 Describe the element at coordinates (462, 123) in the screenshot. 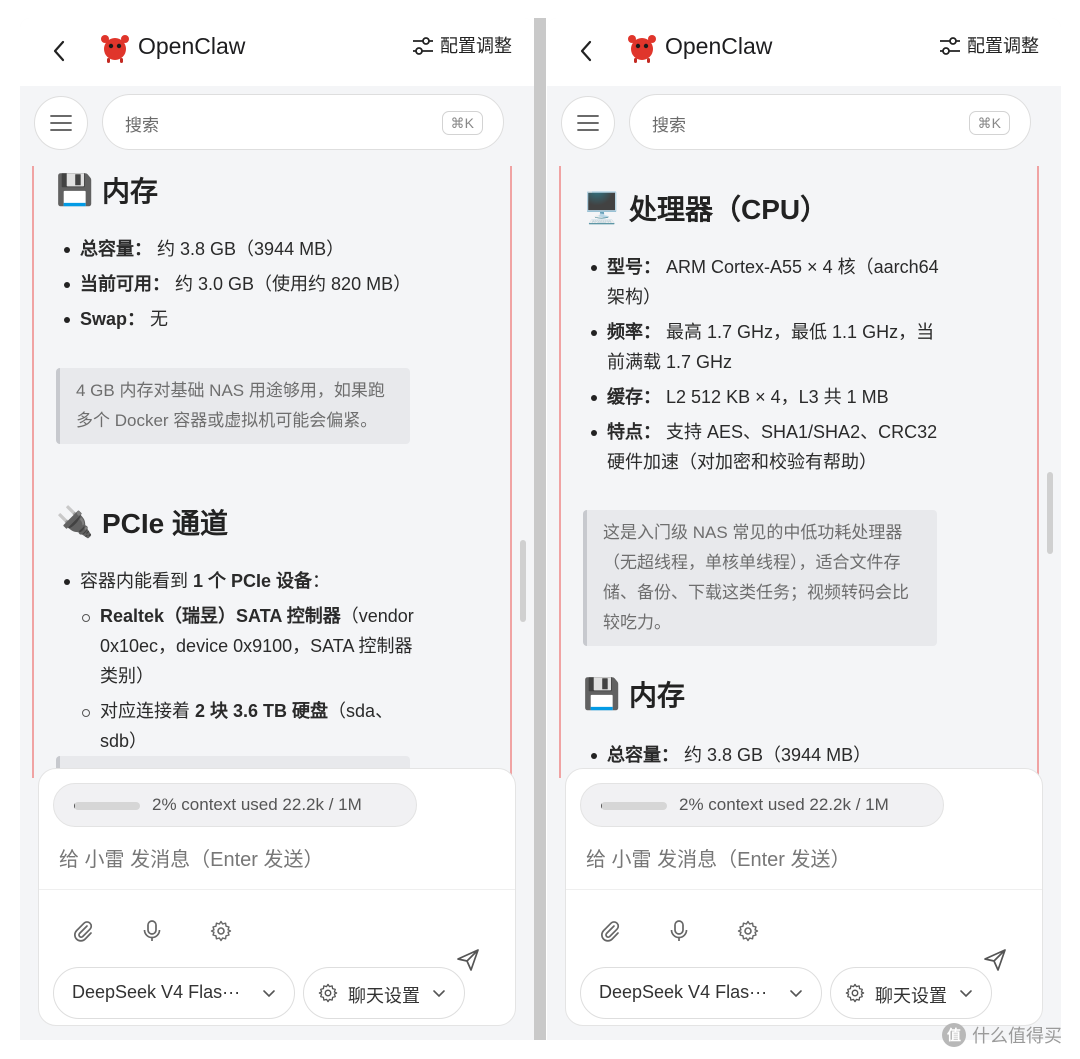

I see `search-shortcut: ⌘K` at that location.